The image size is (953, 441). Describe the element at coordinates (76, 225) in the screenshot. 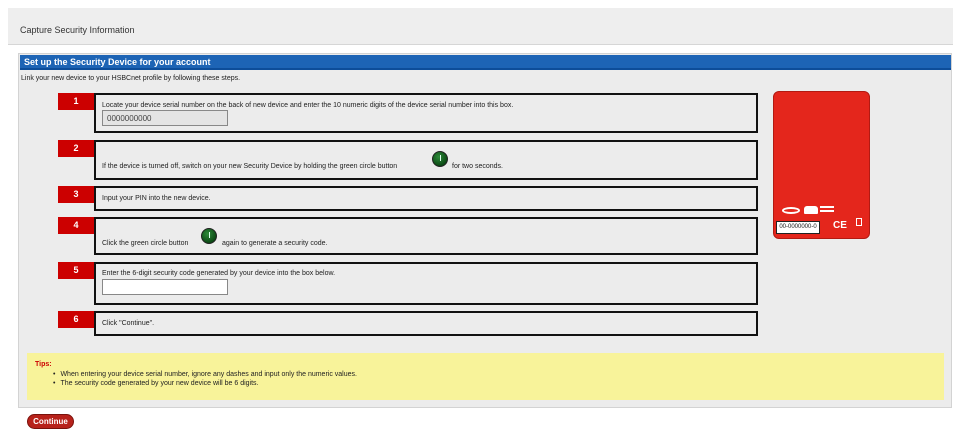

I see `step-number-4: 4` at that location.